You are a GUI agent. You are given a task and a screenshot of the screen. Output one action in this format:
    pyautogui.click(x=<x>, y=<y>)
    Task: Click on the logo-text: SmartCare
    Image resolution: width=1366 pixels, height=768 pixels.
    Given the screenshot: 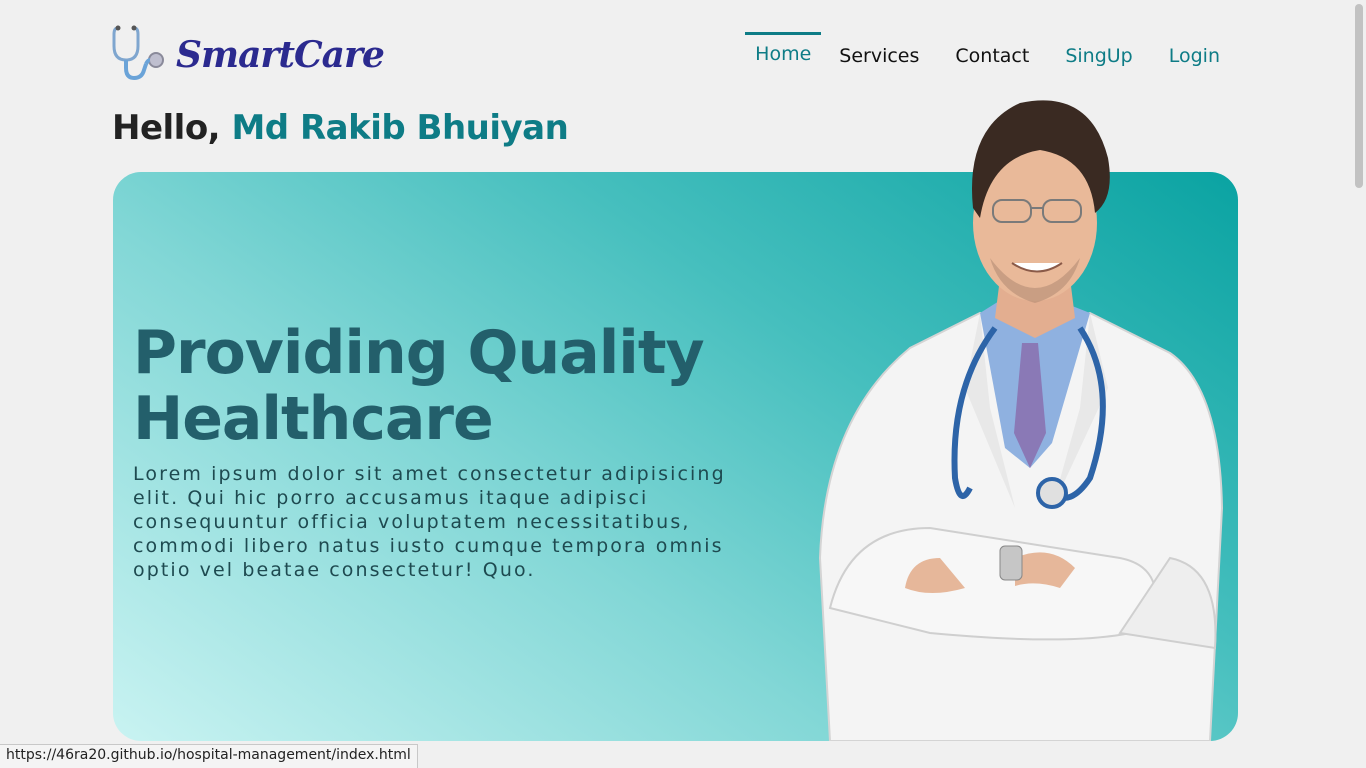 What is the action you would take?
    pyautogui.click(x=280, y=55)
    